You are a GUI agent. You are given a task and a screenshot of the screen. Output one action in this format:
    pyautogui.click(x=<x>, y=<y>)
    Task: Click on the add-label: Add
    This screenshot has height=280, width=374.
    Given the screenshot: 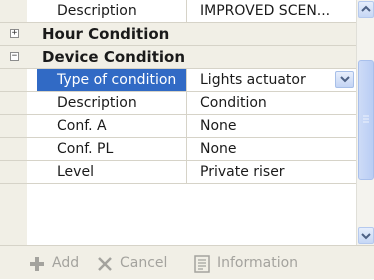 What is the action you would take?
    pyautogui.click(x=66, y=263)
    